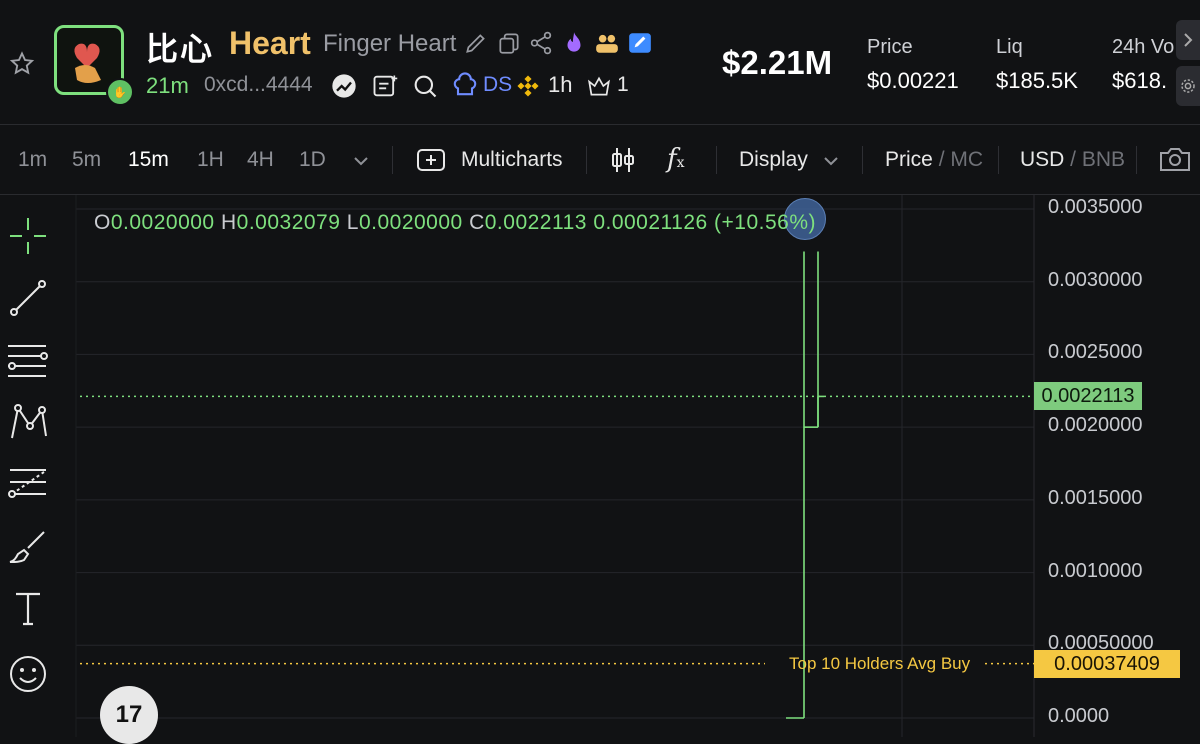 The width and height of the screenshot is (1200, 744). I want to click on avg-buy-label: Top 10 Holders Avg Buy, so click(880, 663).